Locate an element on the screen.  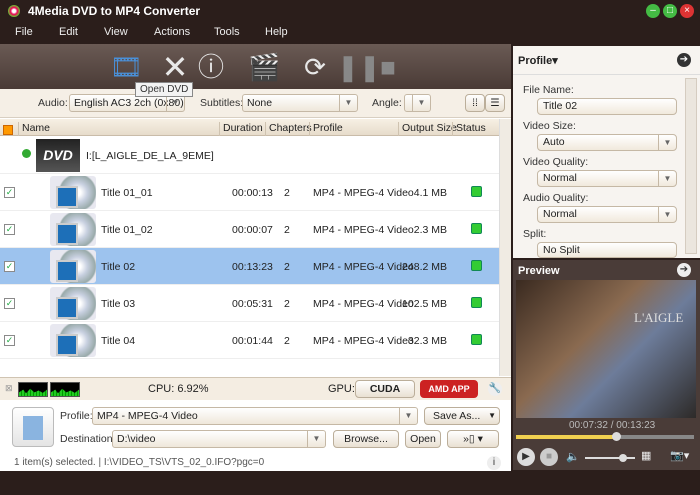
close-button: × is located at coordinates (687, 11).